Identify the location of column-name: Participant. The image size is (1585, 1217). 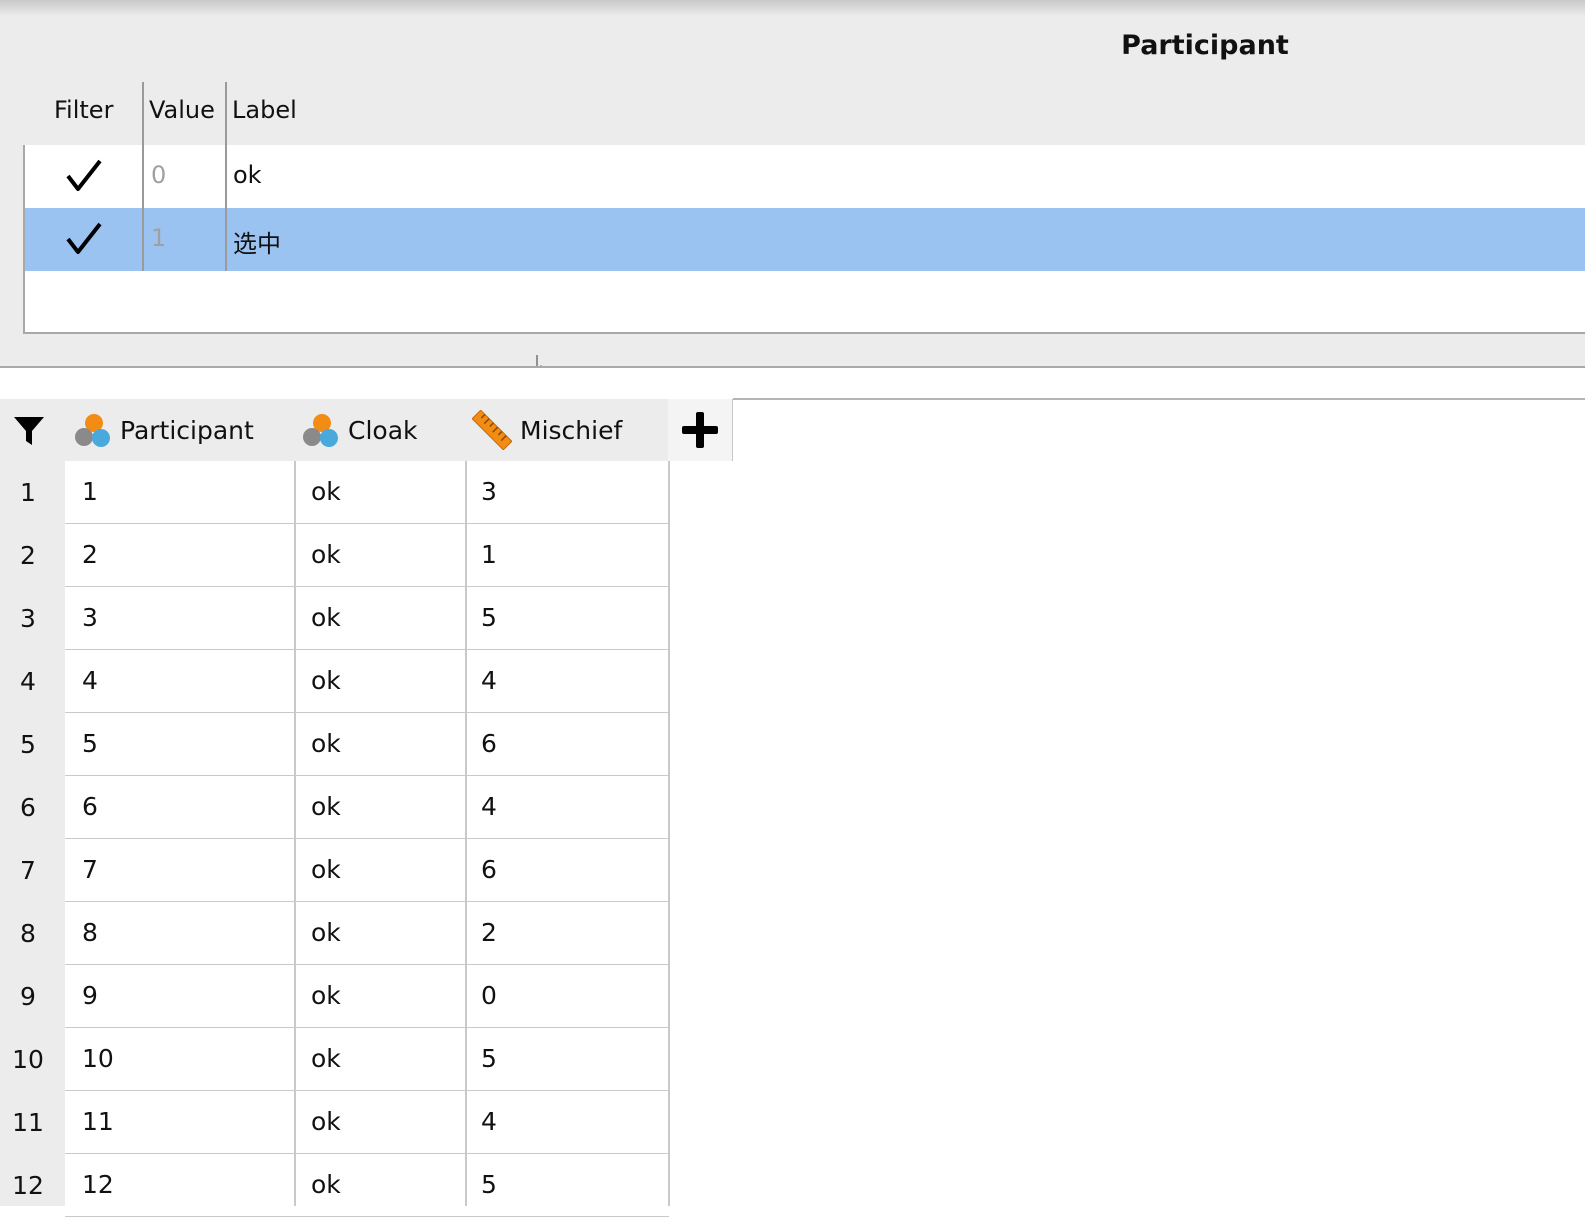
(187, 430).